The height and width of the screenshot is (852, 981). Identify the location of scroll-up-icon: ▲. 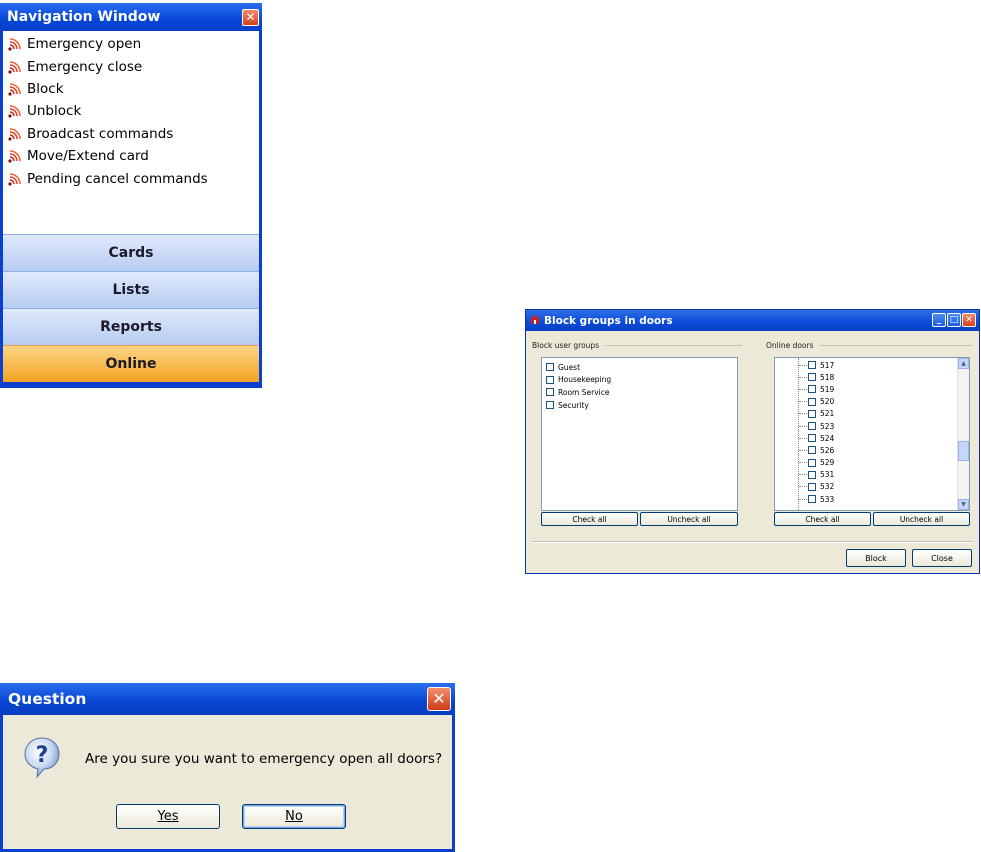
(963, 363).